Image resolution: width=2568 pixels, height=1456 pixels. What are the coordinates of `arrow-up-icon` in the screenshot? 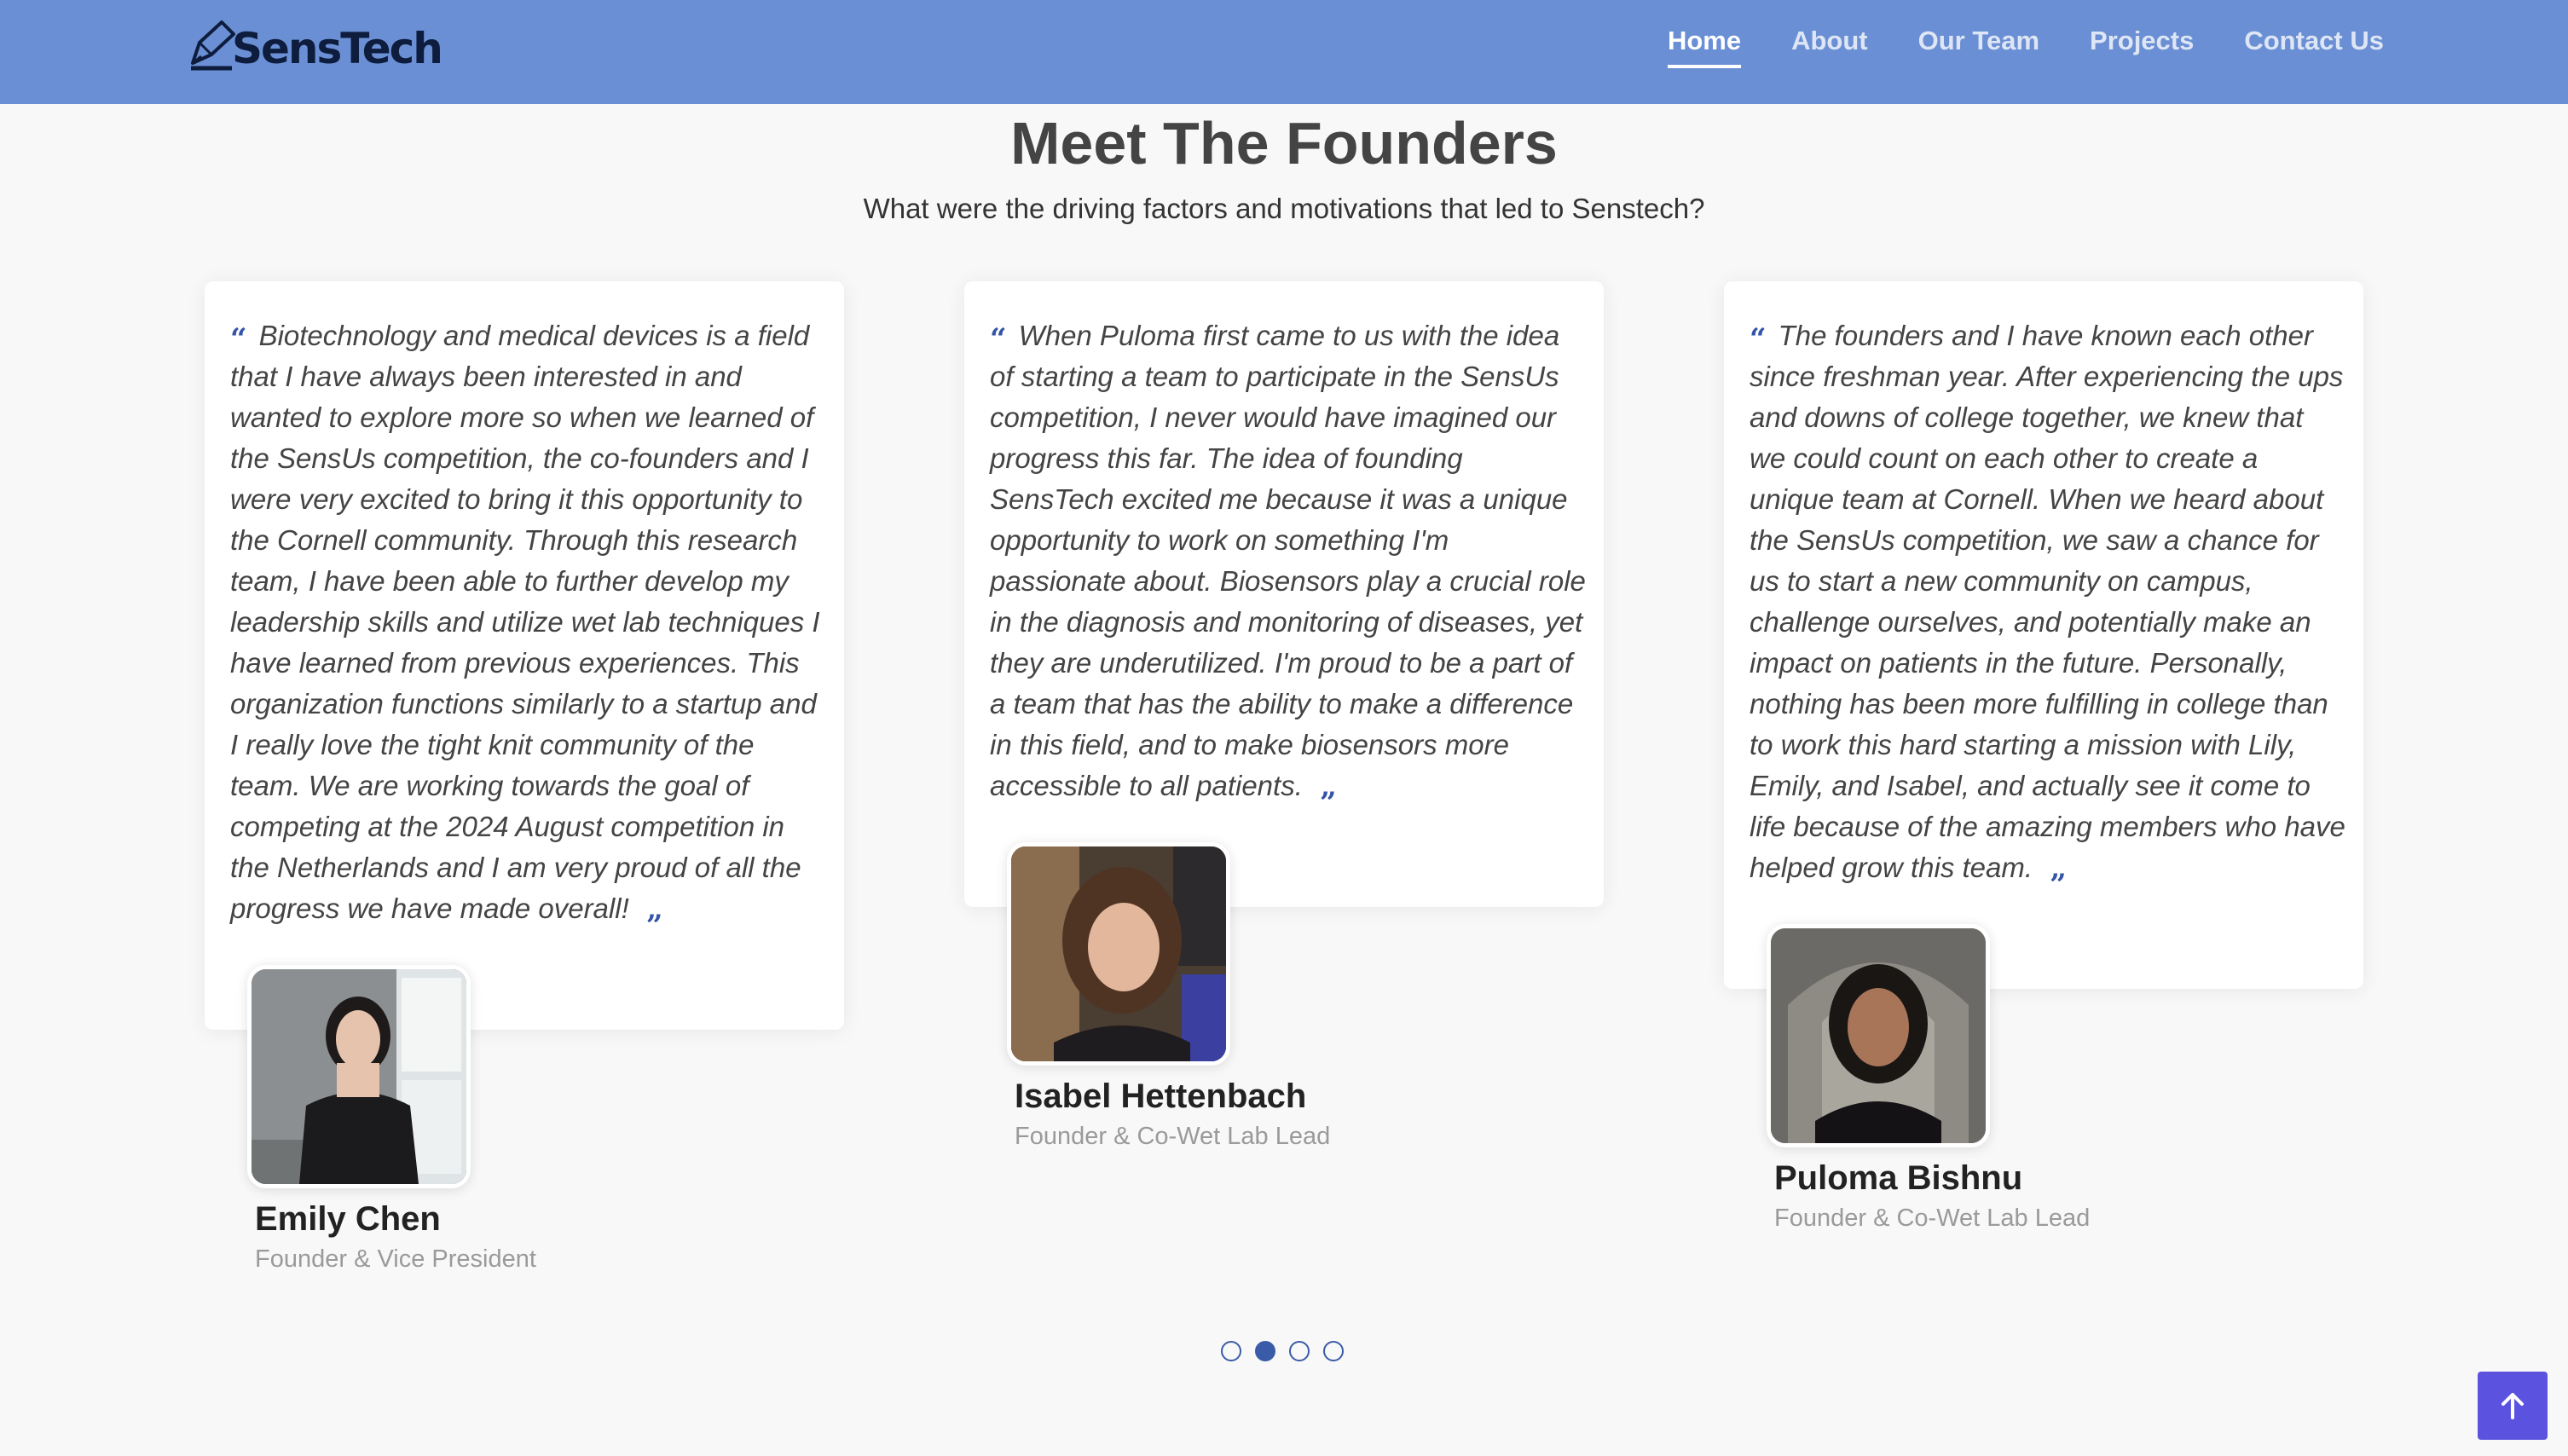 It's located at (2512, 1406).